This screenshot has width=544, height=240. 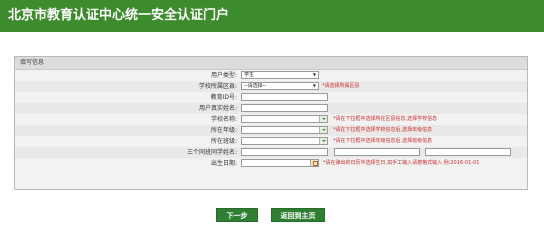 What do you see at coordinates (249, 75) in the screenshot?
I see `user-type-value: 学生` at bounding box center [249, 75].